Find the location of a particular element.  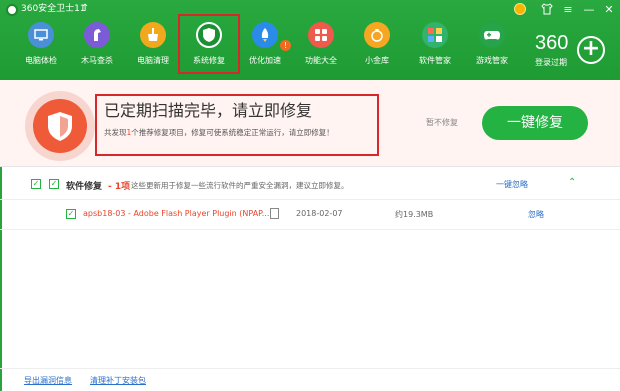

nav-label-trojan-scan: 木马查杀 is located at coordinates (97, 60).